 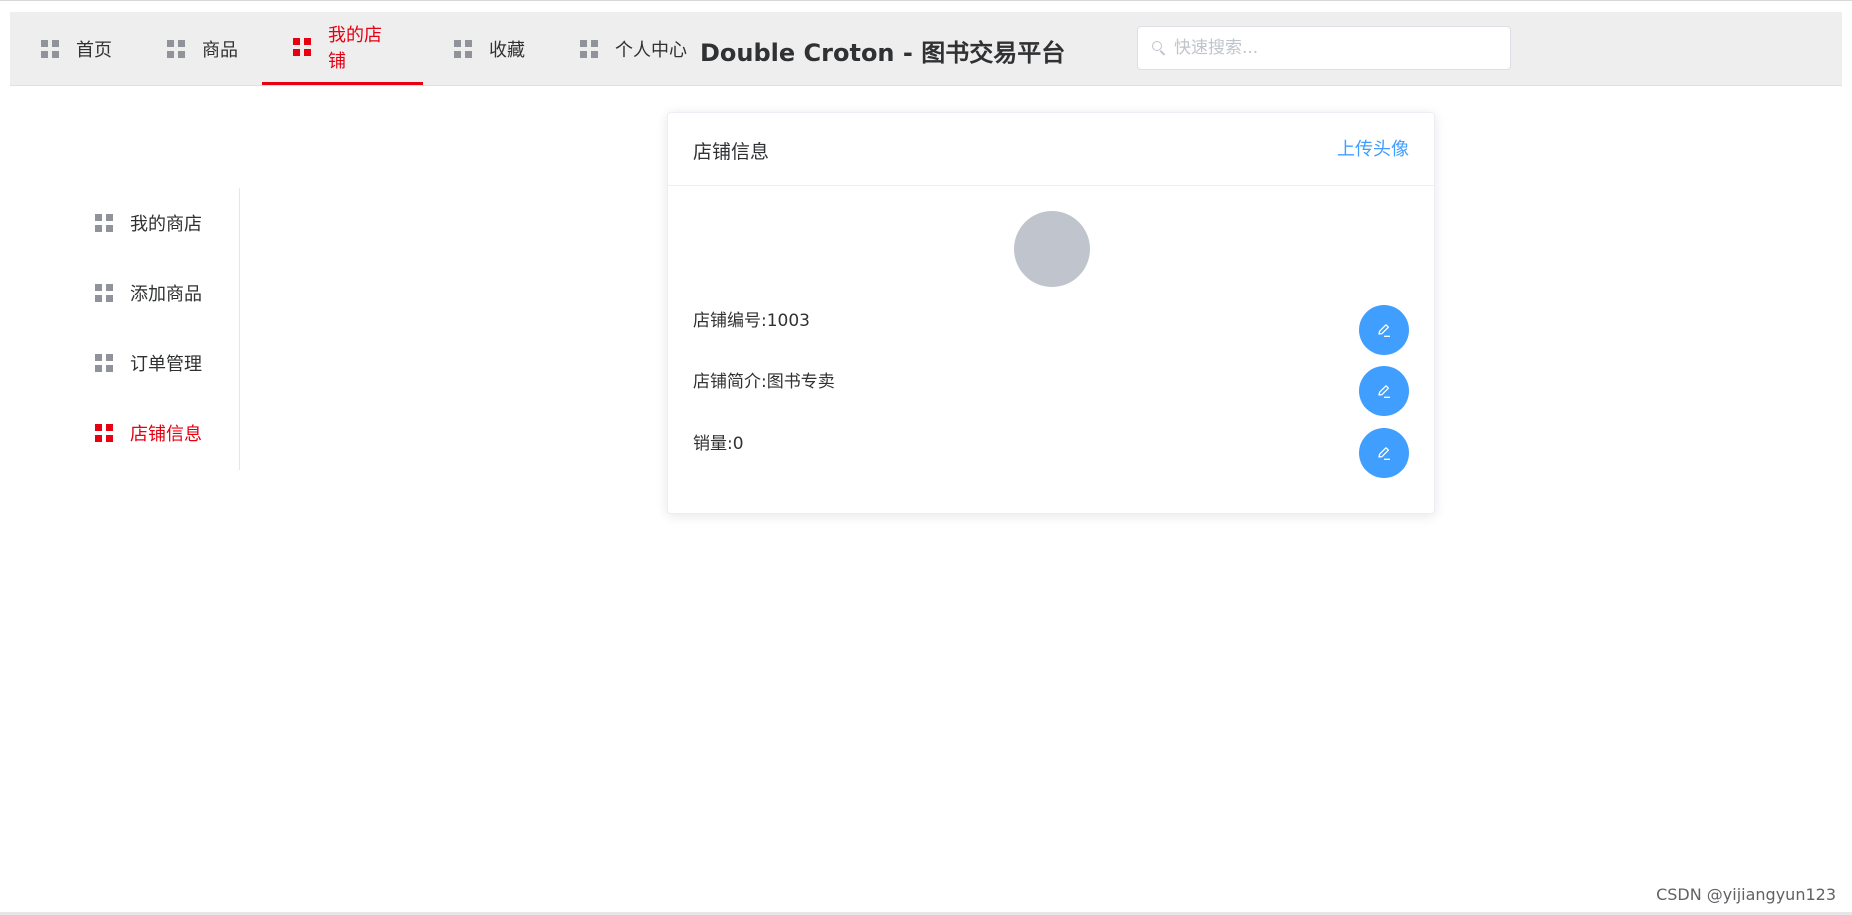 I want to click on nav-item-label: 首页, so click(x=94, y=50).